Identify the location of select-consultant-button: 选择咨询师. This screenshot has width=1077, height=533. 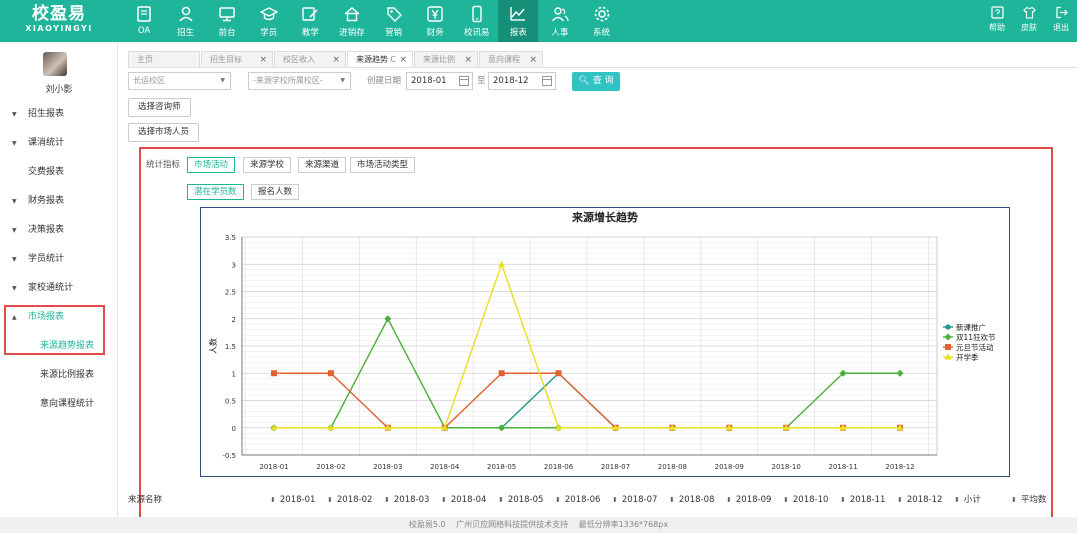
(159, 107).